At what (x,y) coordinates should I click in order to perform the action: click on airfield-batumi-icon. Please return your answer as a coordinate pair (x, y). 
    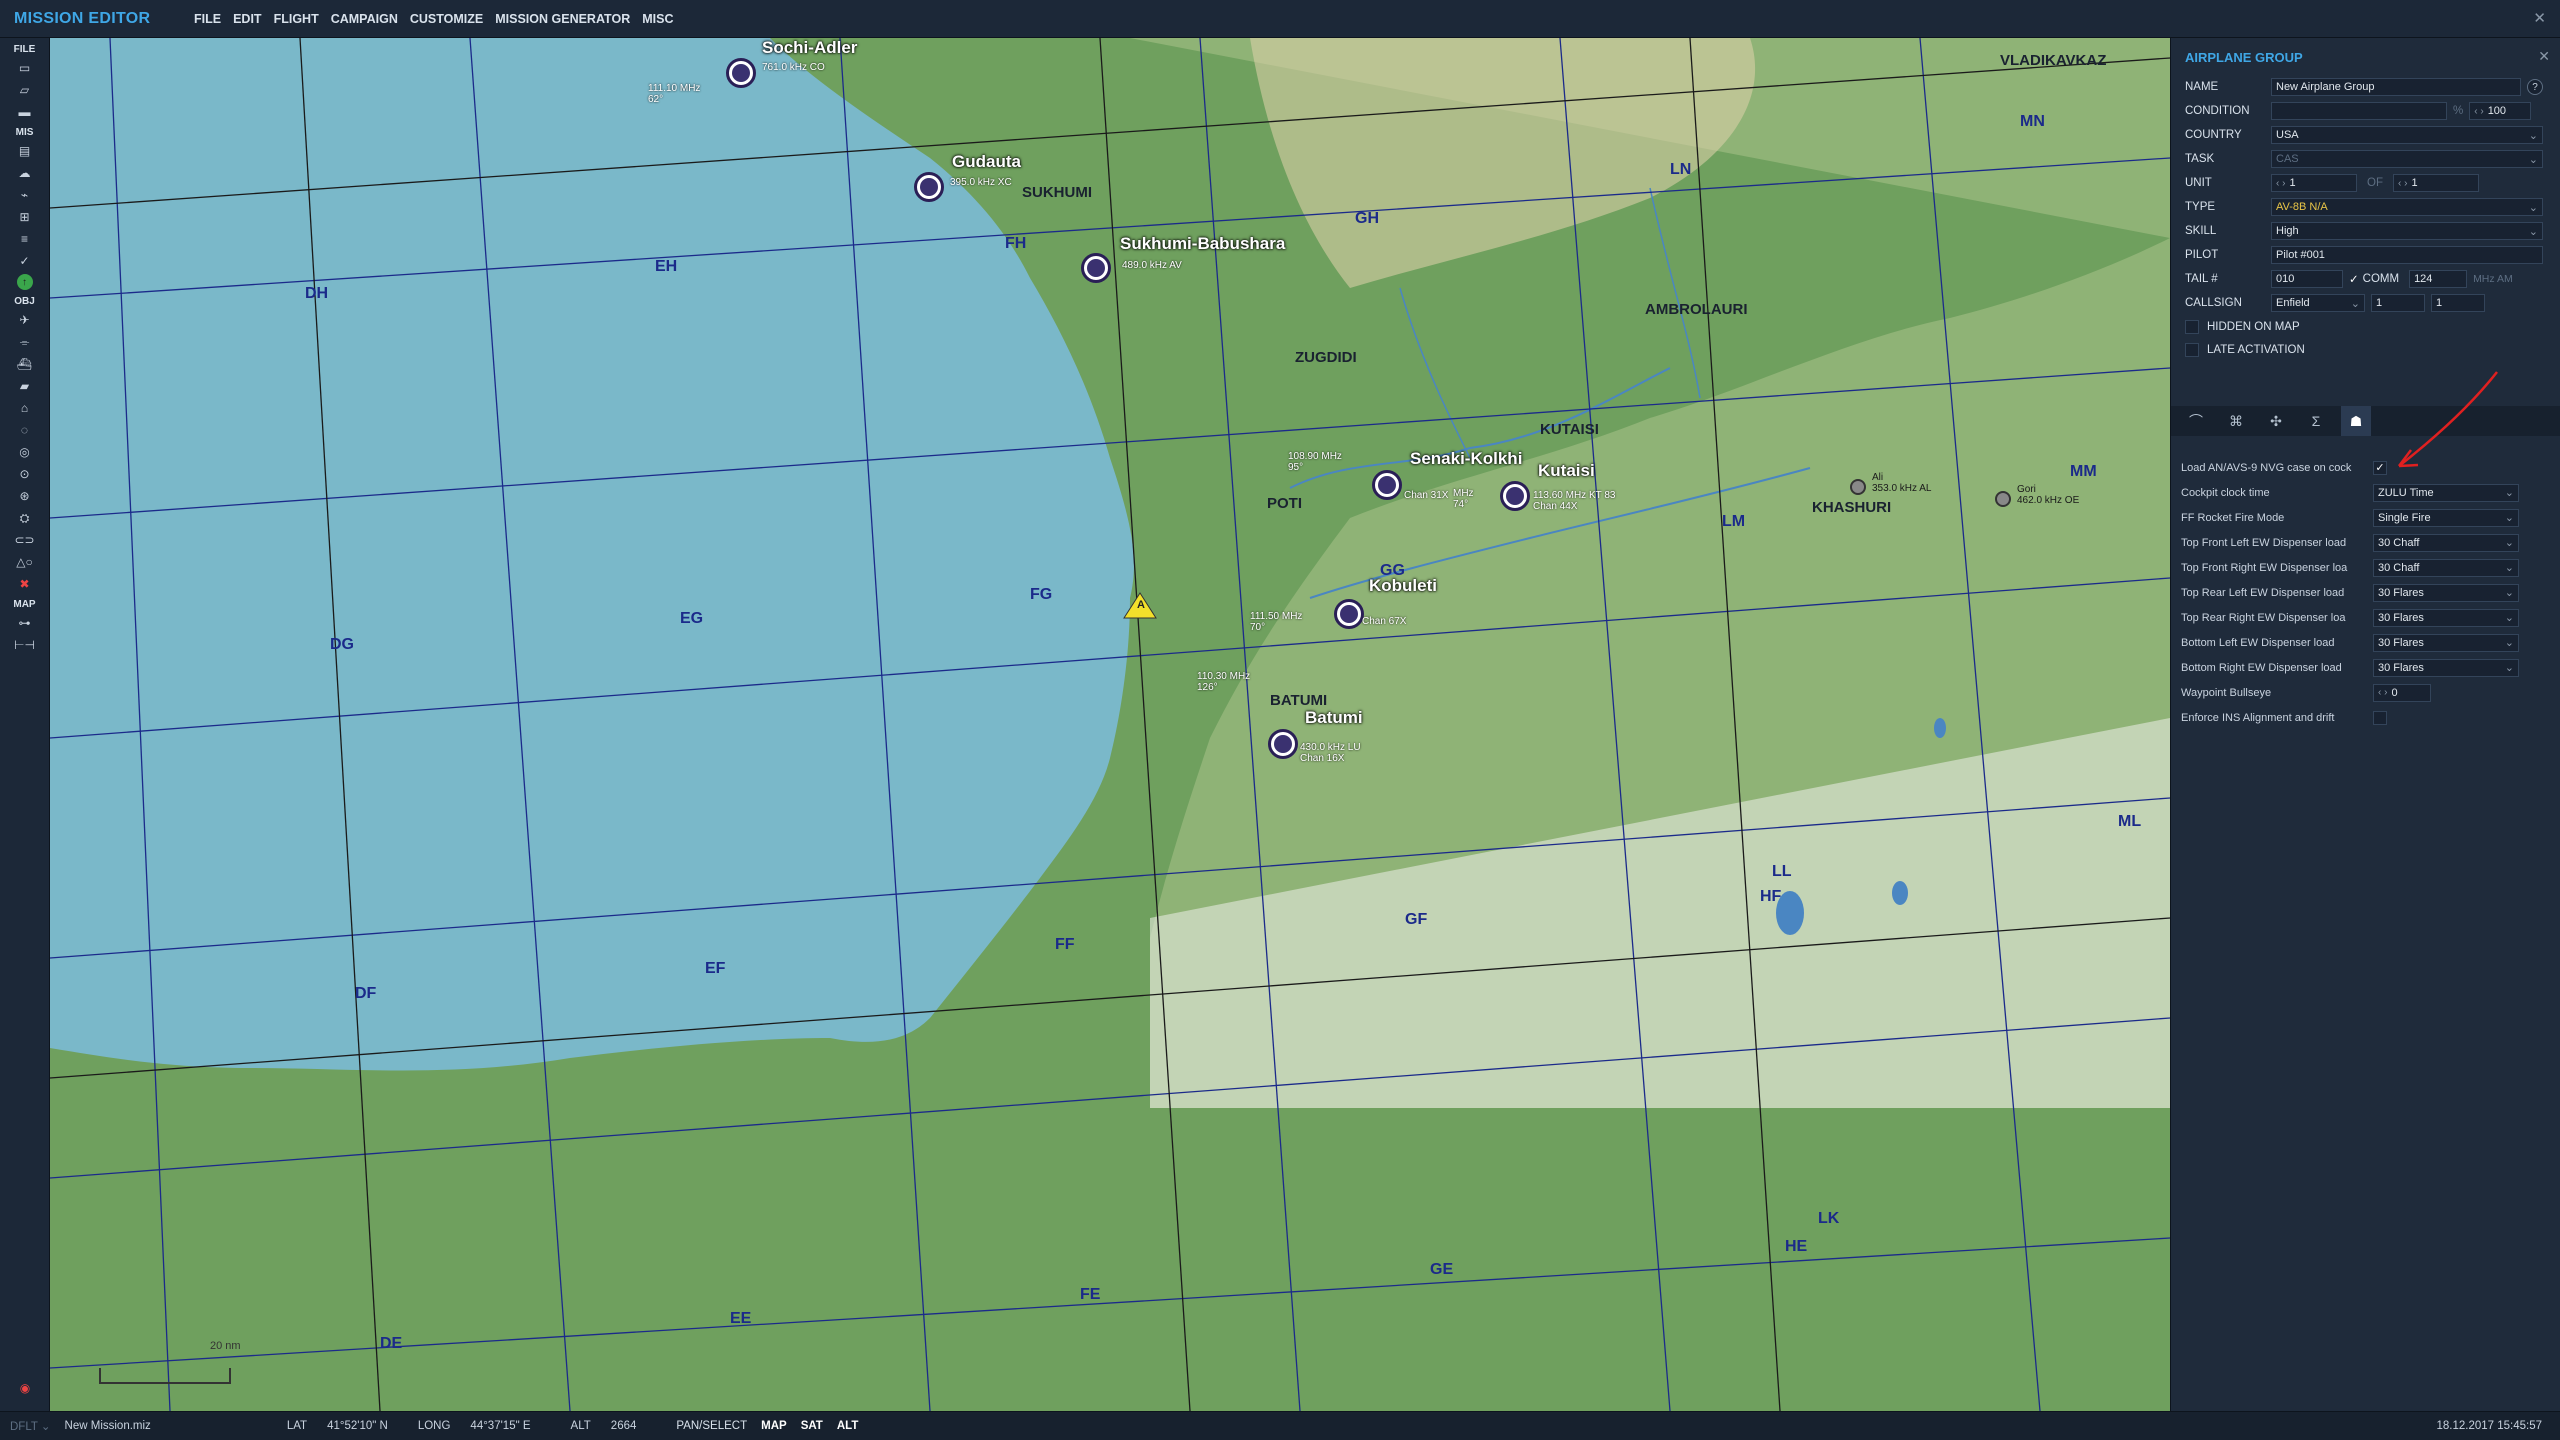
    Looking at the image, I should click on (1283, 744).